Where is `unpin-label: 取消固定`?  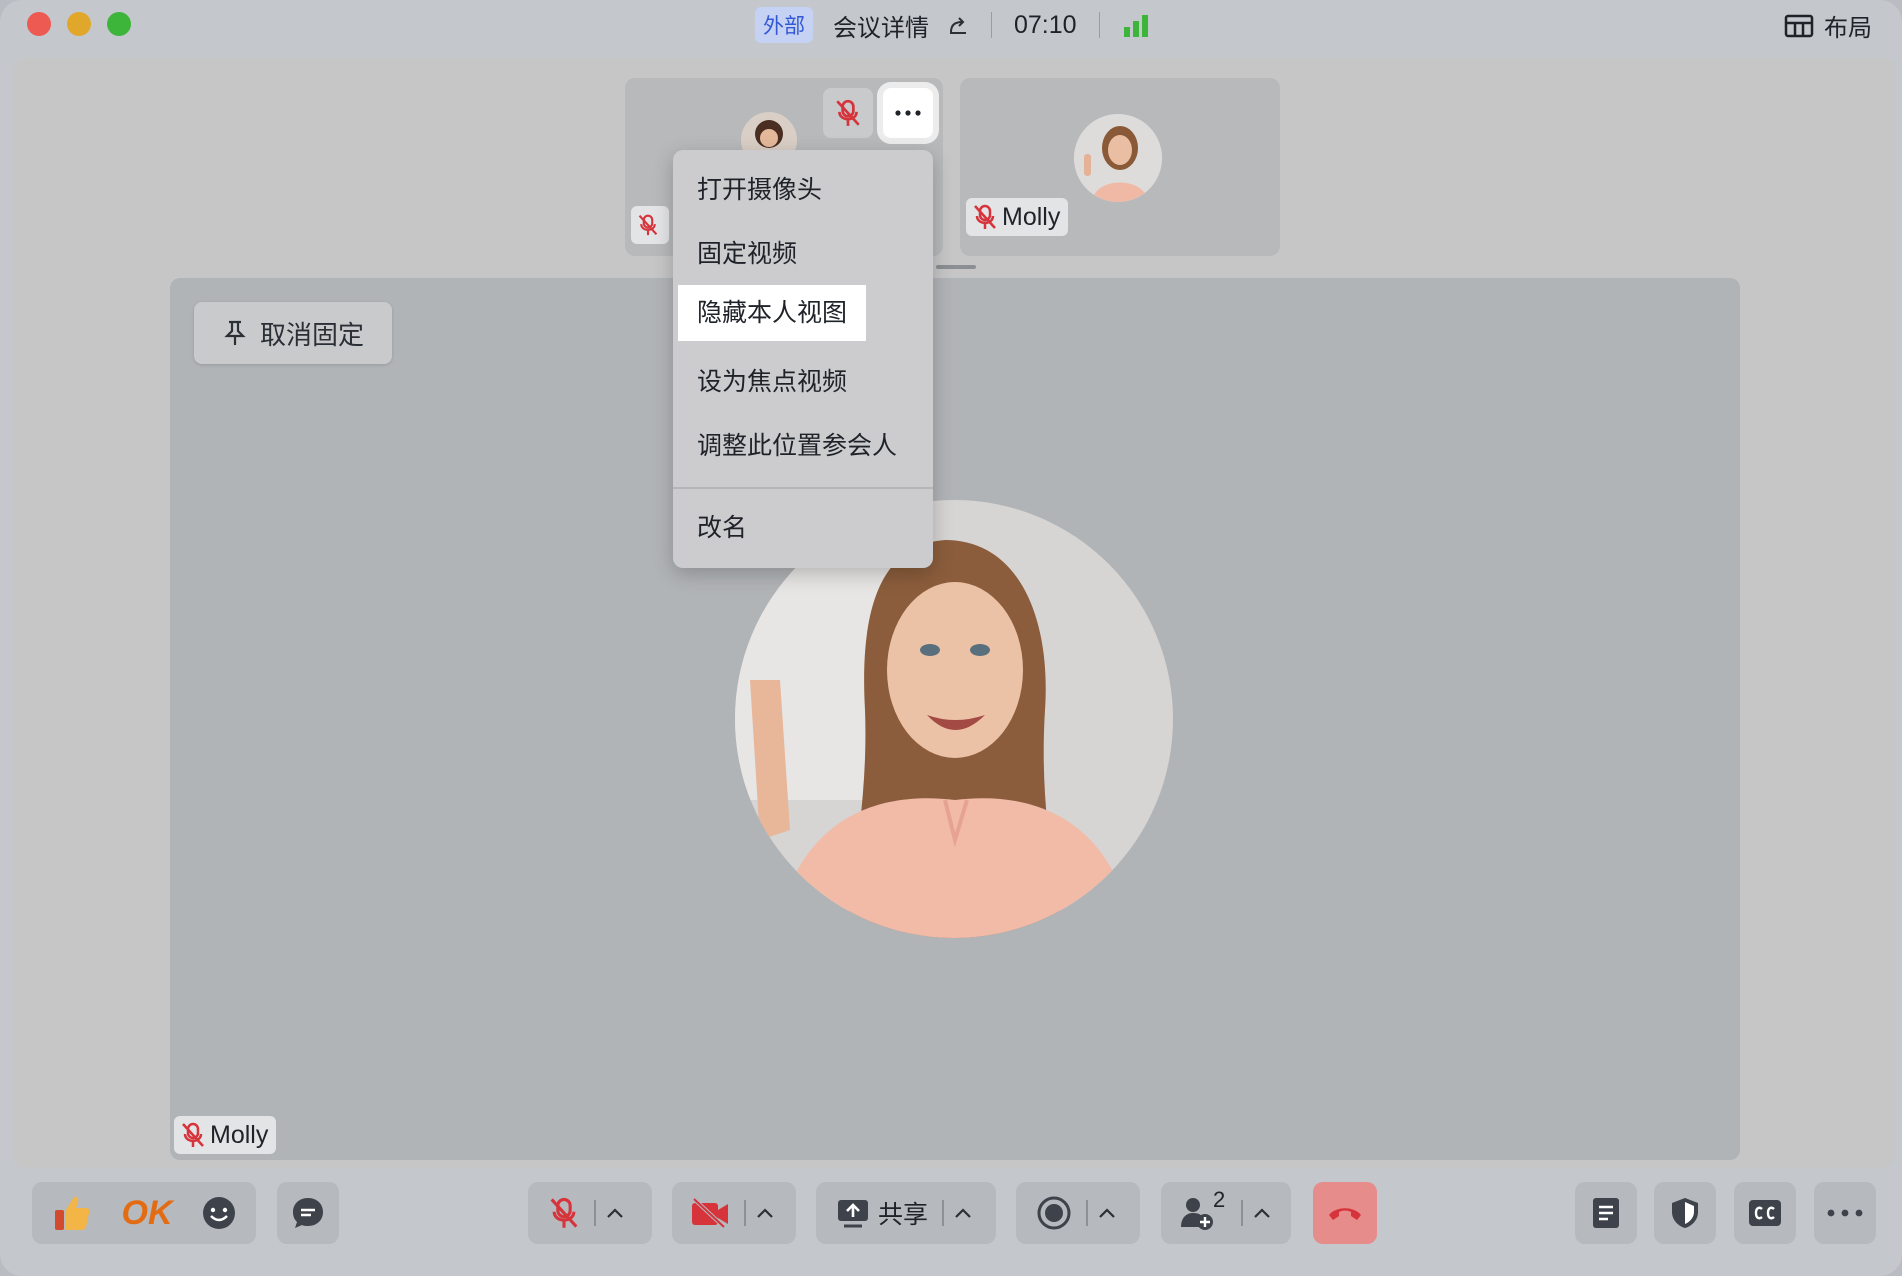 unpin-label: 取消固定 is located at coordinates (311, 335).